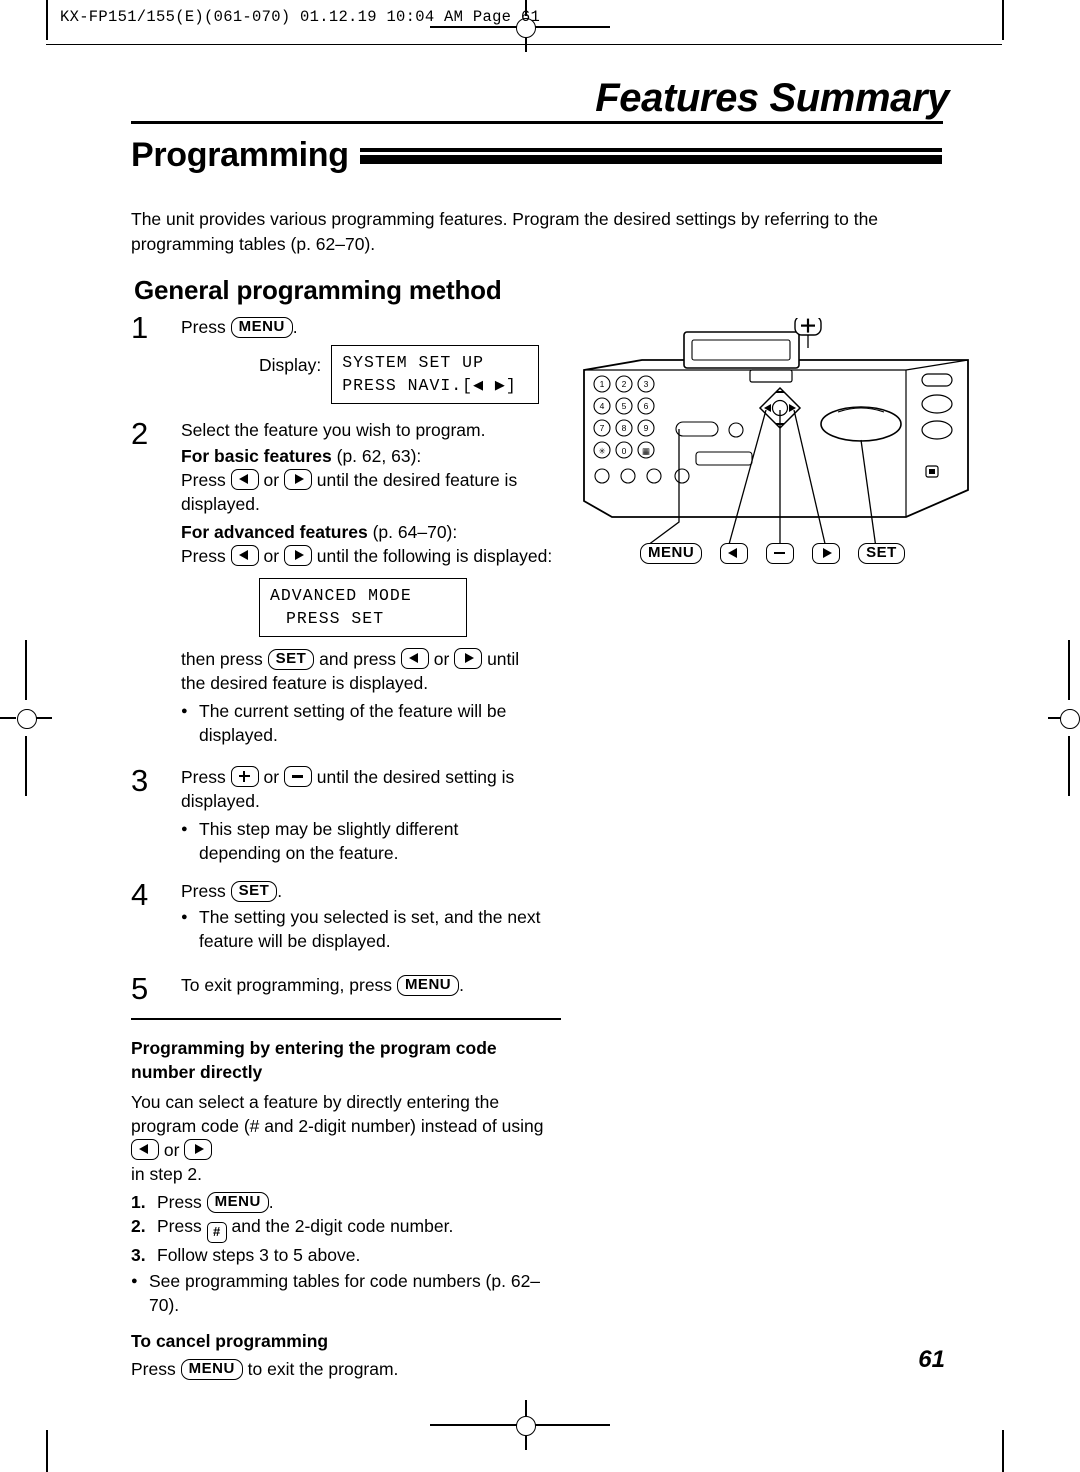 This screenshot has height=1472, width=1080. I want to click on page-number: 61, so click(931, 1359).